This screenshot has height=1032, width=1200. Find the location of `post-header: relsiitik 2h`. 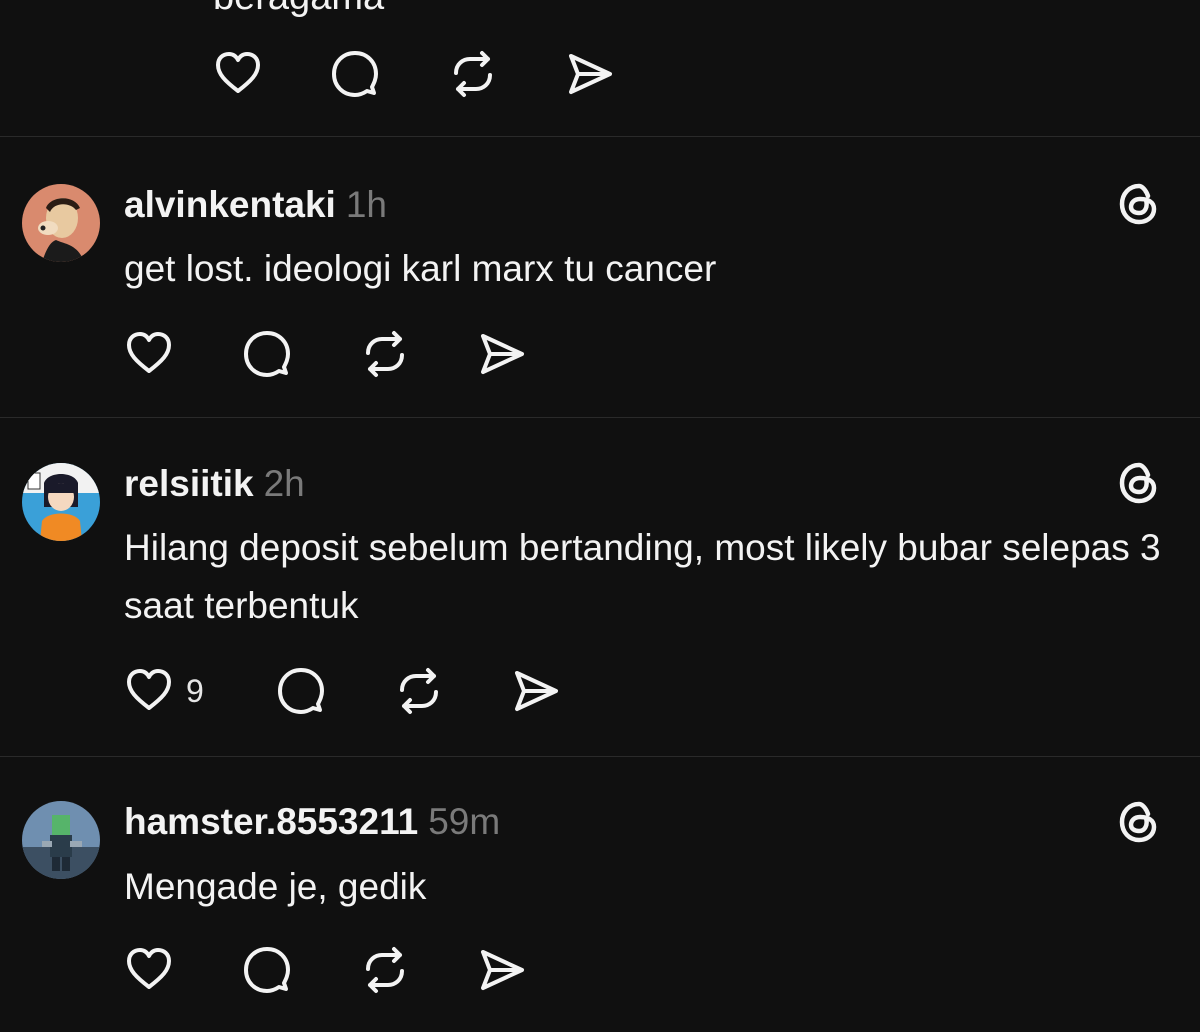

post-header: relsiitik 2h is located at coordinates (214, 483).